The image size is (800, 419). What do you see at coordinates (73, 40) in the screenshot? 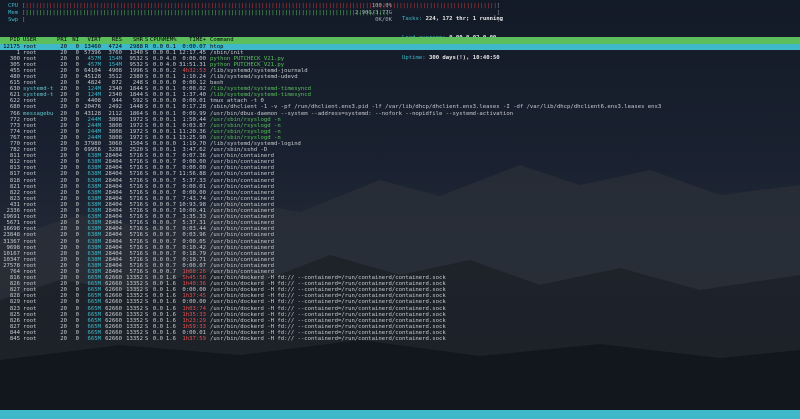
I see `header-ni: NI` at bounding box center [73, 40].